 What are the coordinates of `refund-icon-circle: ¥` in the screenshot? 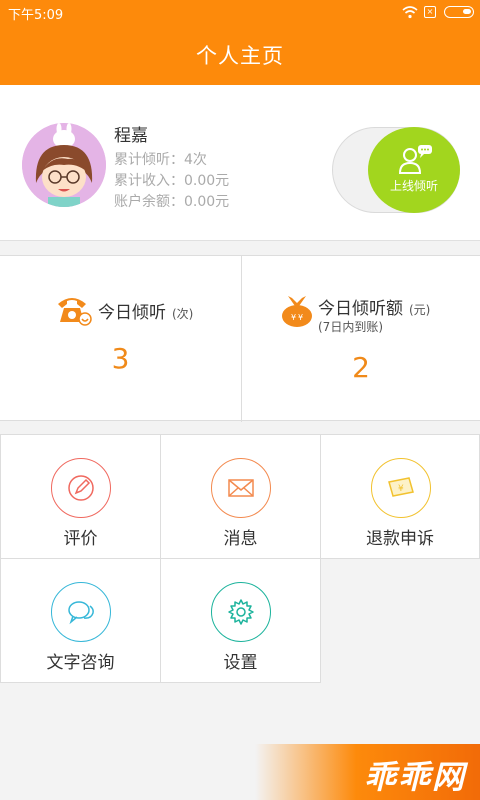 It's located at (401, 488).